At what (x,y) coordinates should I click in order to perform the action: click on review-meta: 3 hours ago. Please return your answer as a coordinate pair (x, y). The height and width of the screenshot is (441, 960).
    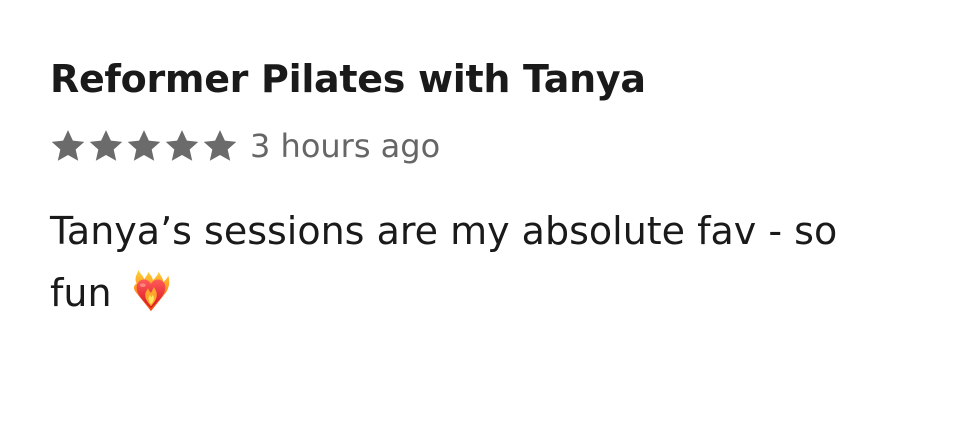
    Looking at the image, I should click on (490, 146).